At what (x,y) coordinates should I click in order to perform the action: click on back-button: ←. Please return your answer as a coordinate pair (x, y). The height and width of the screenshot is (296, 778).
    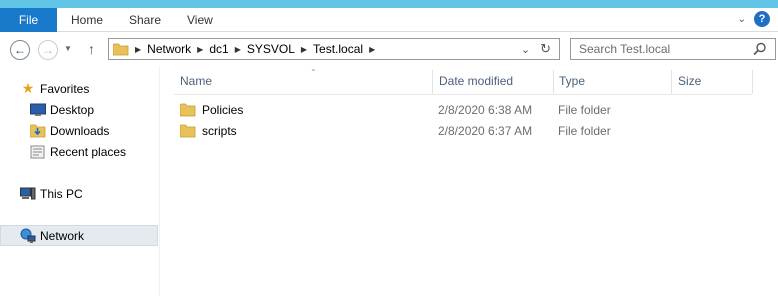
    Looking at the image, I should click on (20, 50).